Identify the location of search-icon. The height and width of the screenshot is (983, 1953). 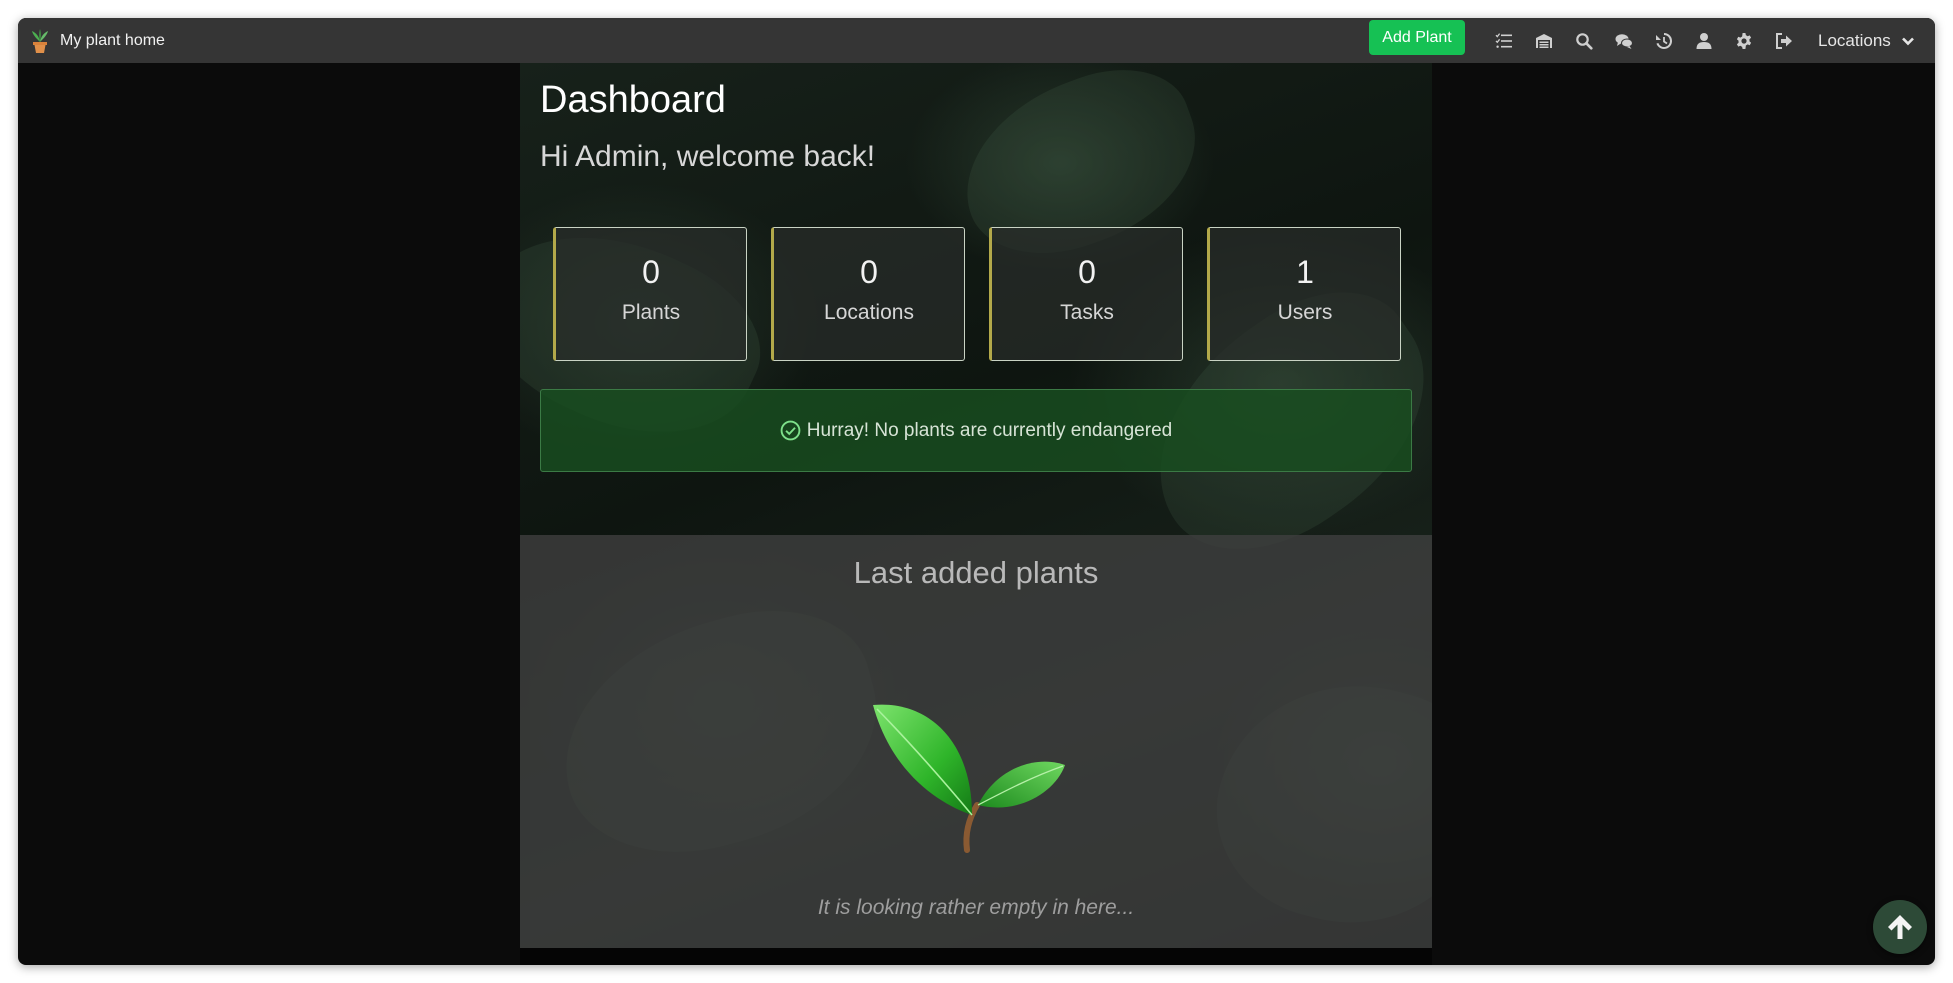
(1584, 40).